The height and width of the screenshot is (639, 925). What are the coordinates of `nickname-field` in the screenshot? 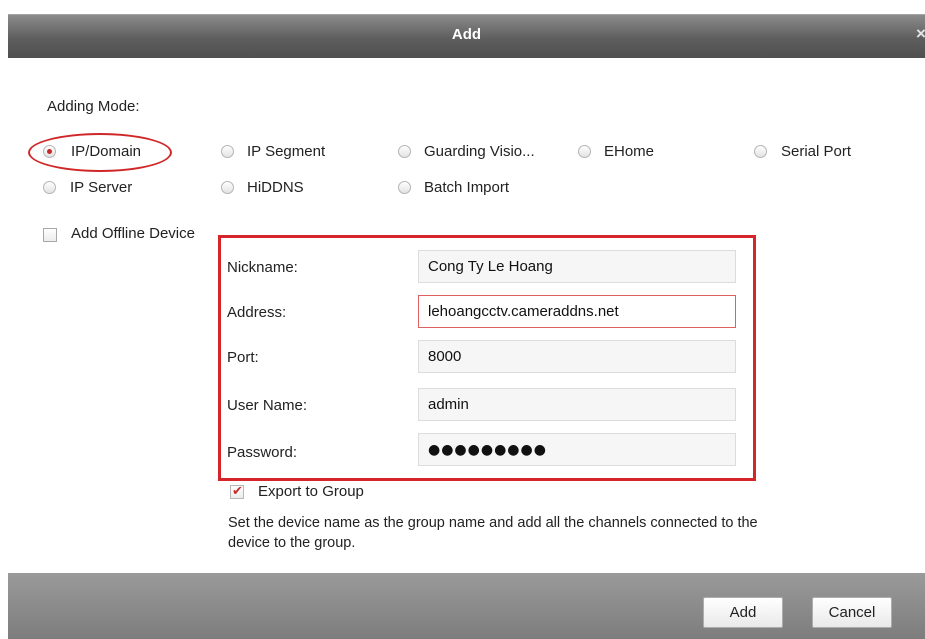 It's located at (577, 266).